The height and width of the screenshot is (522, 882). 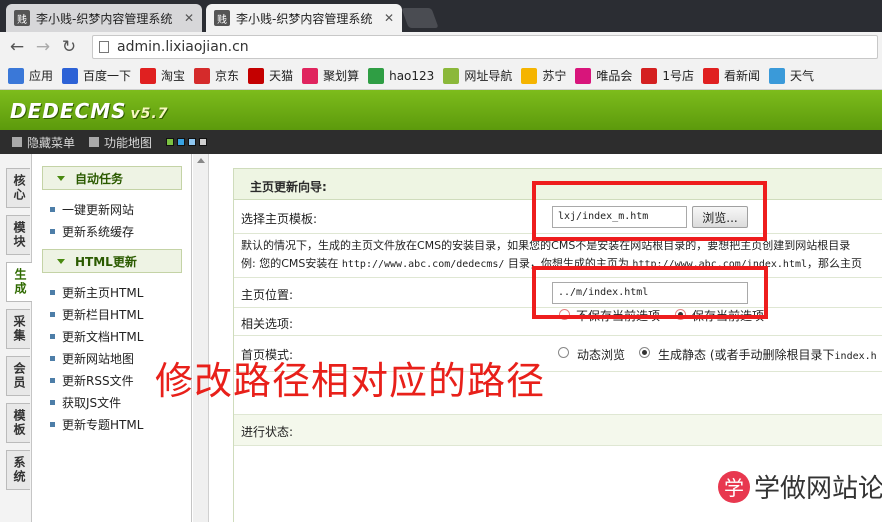 What do you see at coordinates (104, 18) in the screenshot?
I see `browser-tab-1: 贱 李小贱-织梦内容管理系统 ✕` at bounding box center [104, 18].